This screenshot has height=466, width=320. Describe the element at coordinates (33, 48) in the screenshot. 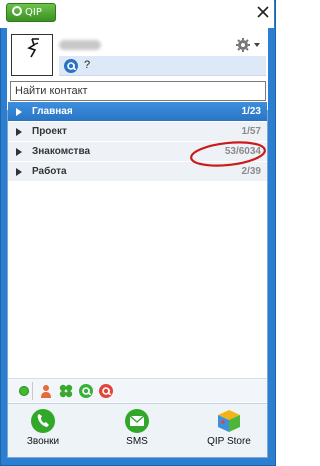

I see `avatar-figure-icon` at that location.